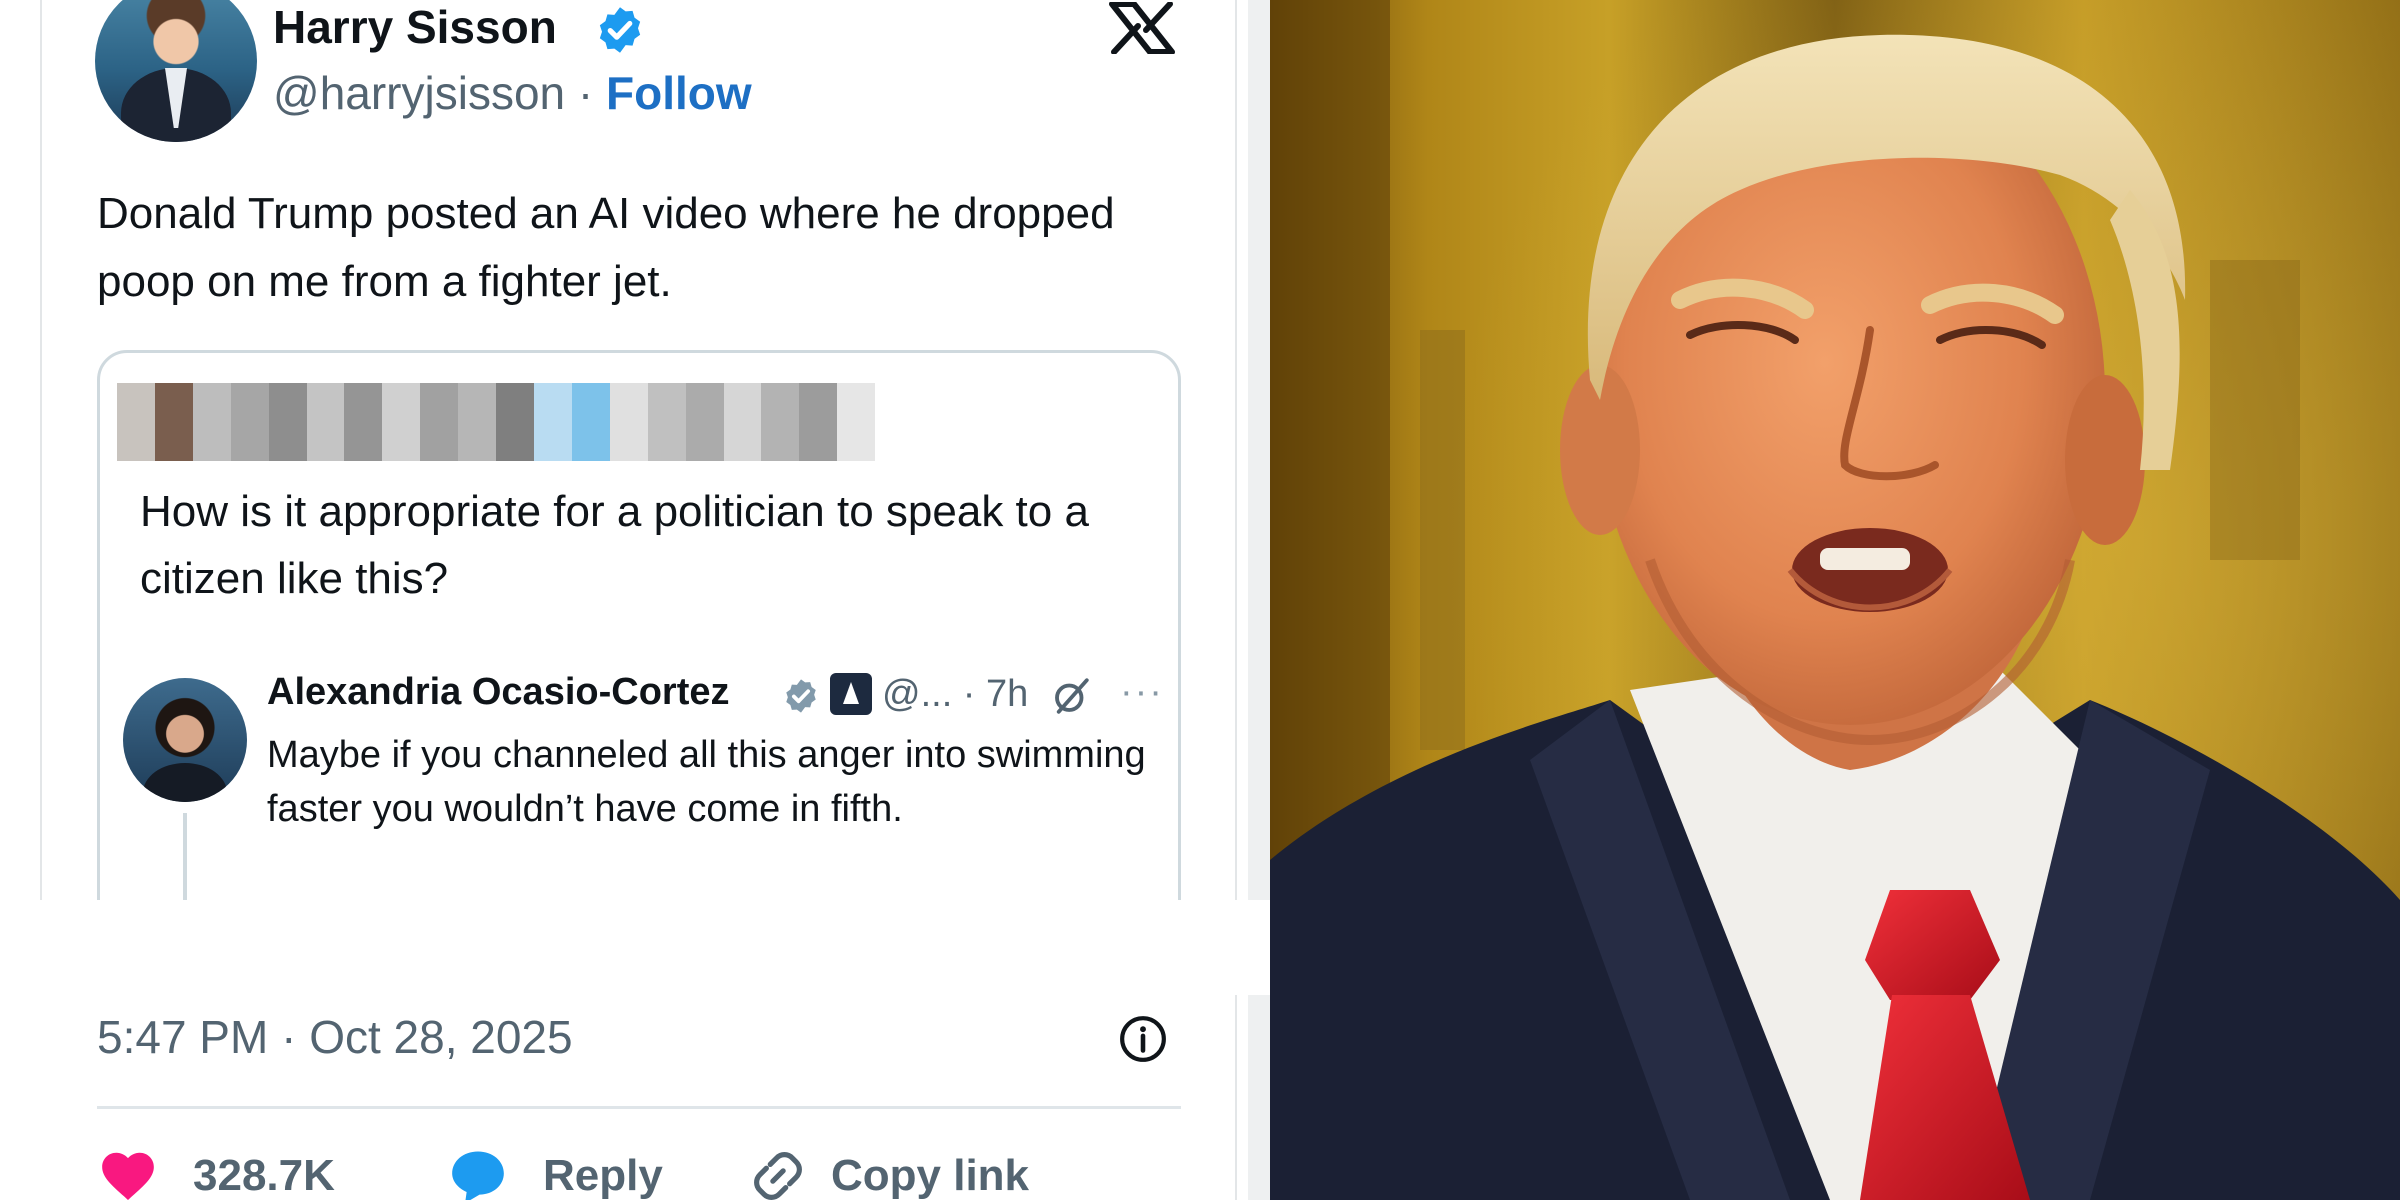  I want to click on ear, so click(2105, 460).